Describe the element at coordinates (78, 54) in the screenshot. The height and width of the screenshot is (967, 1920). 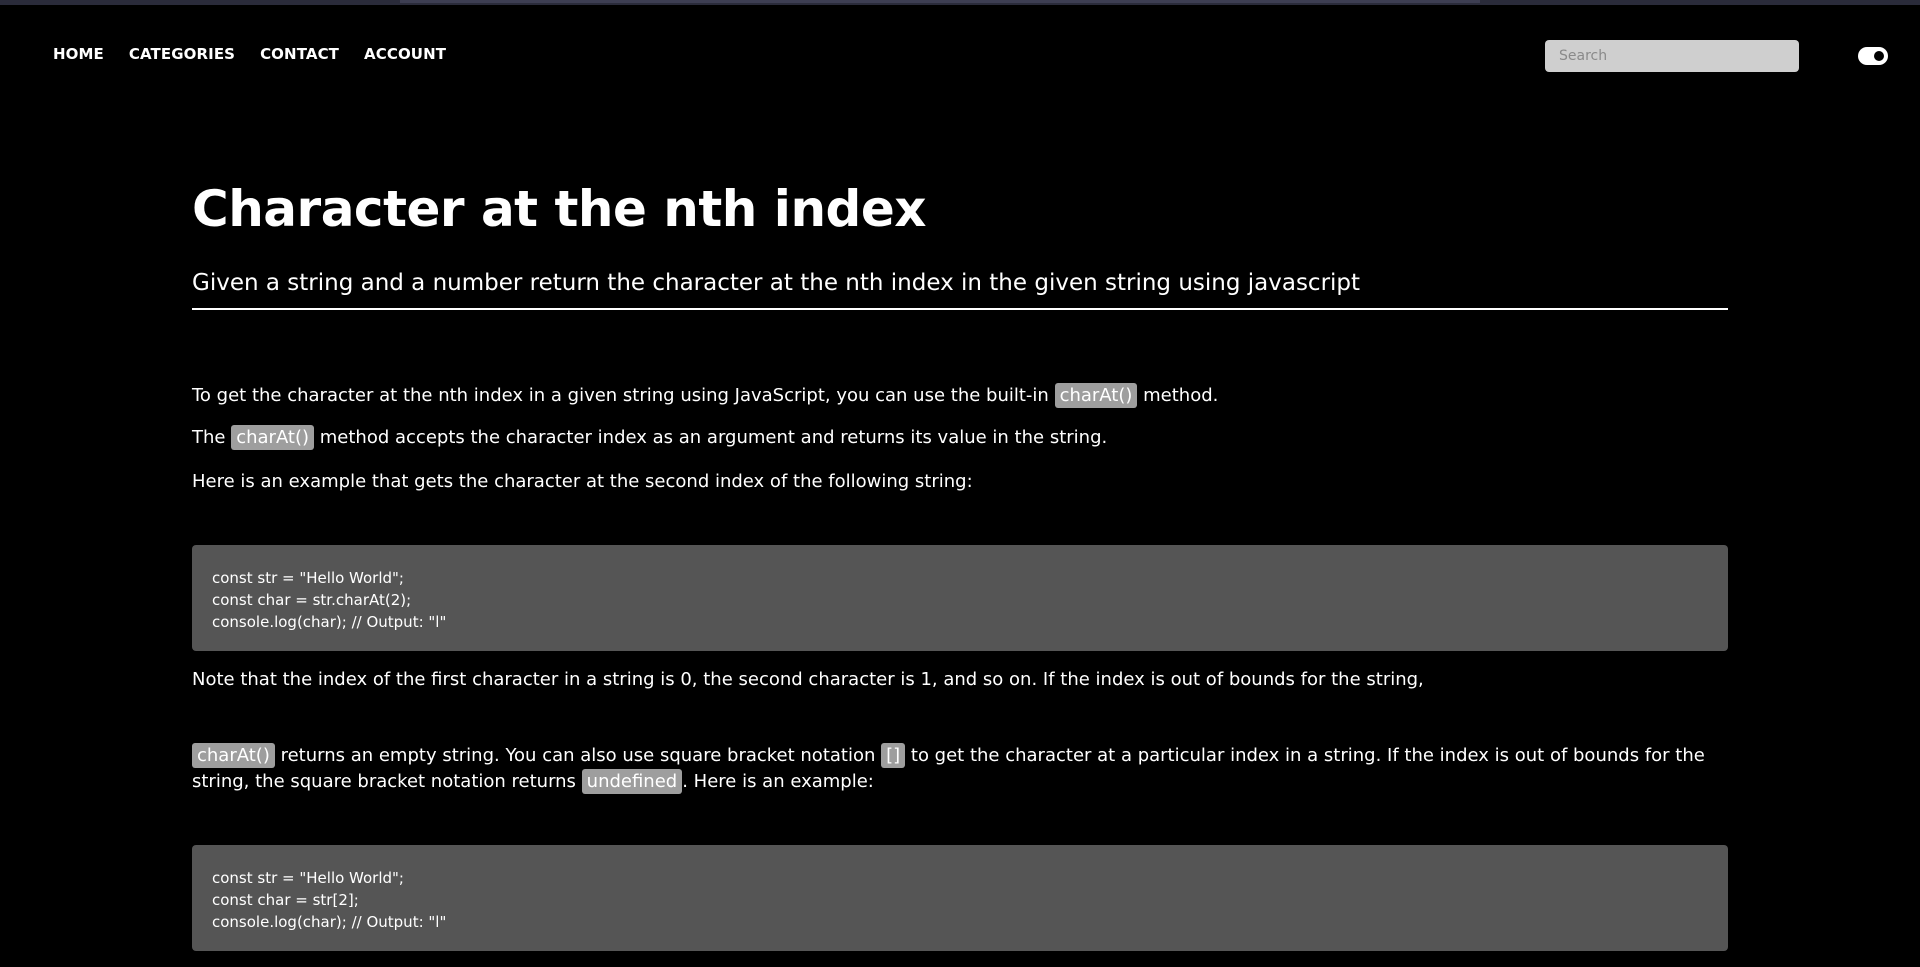
I see `nav-link-home: HOME` at that location.